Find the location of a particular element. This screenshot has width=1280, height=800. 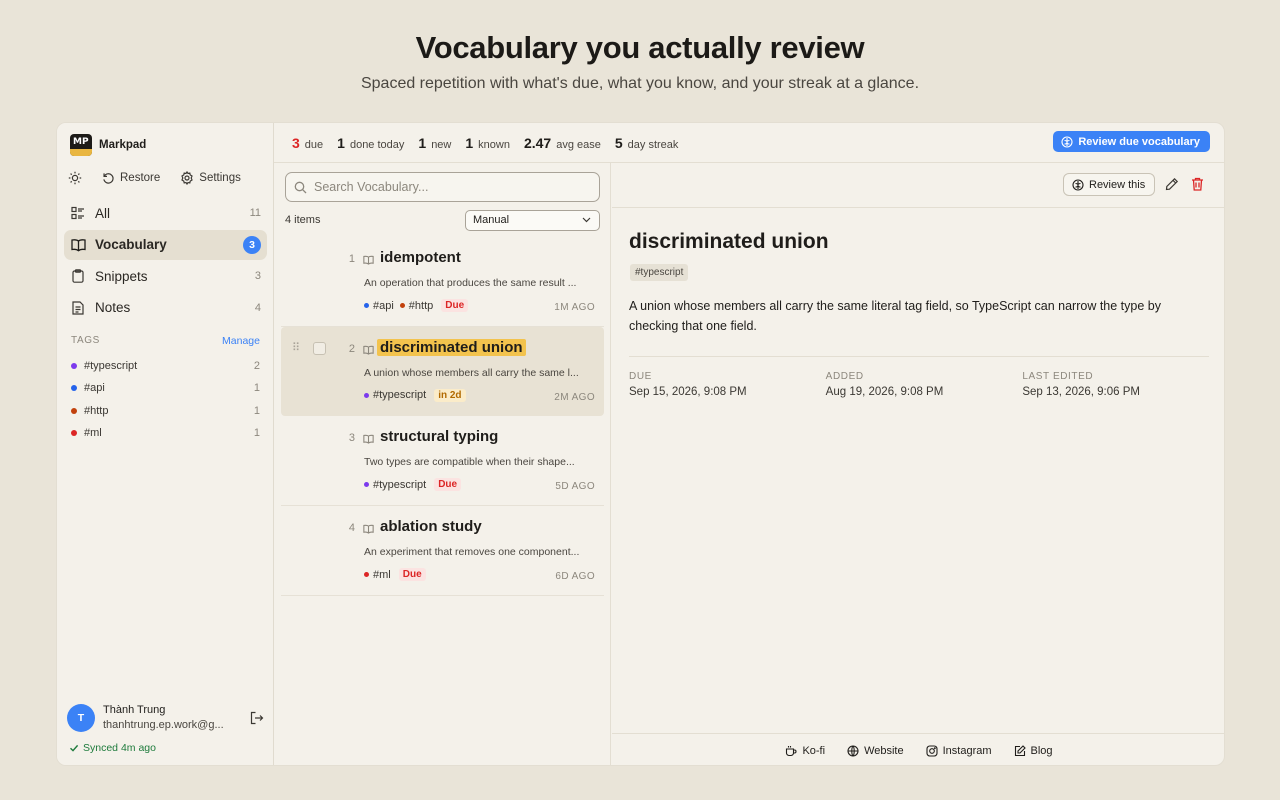

search-input is located at coordinates (449, 187).